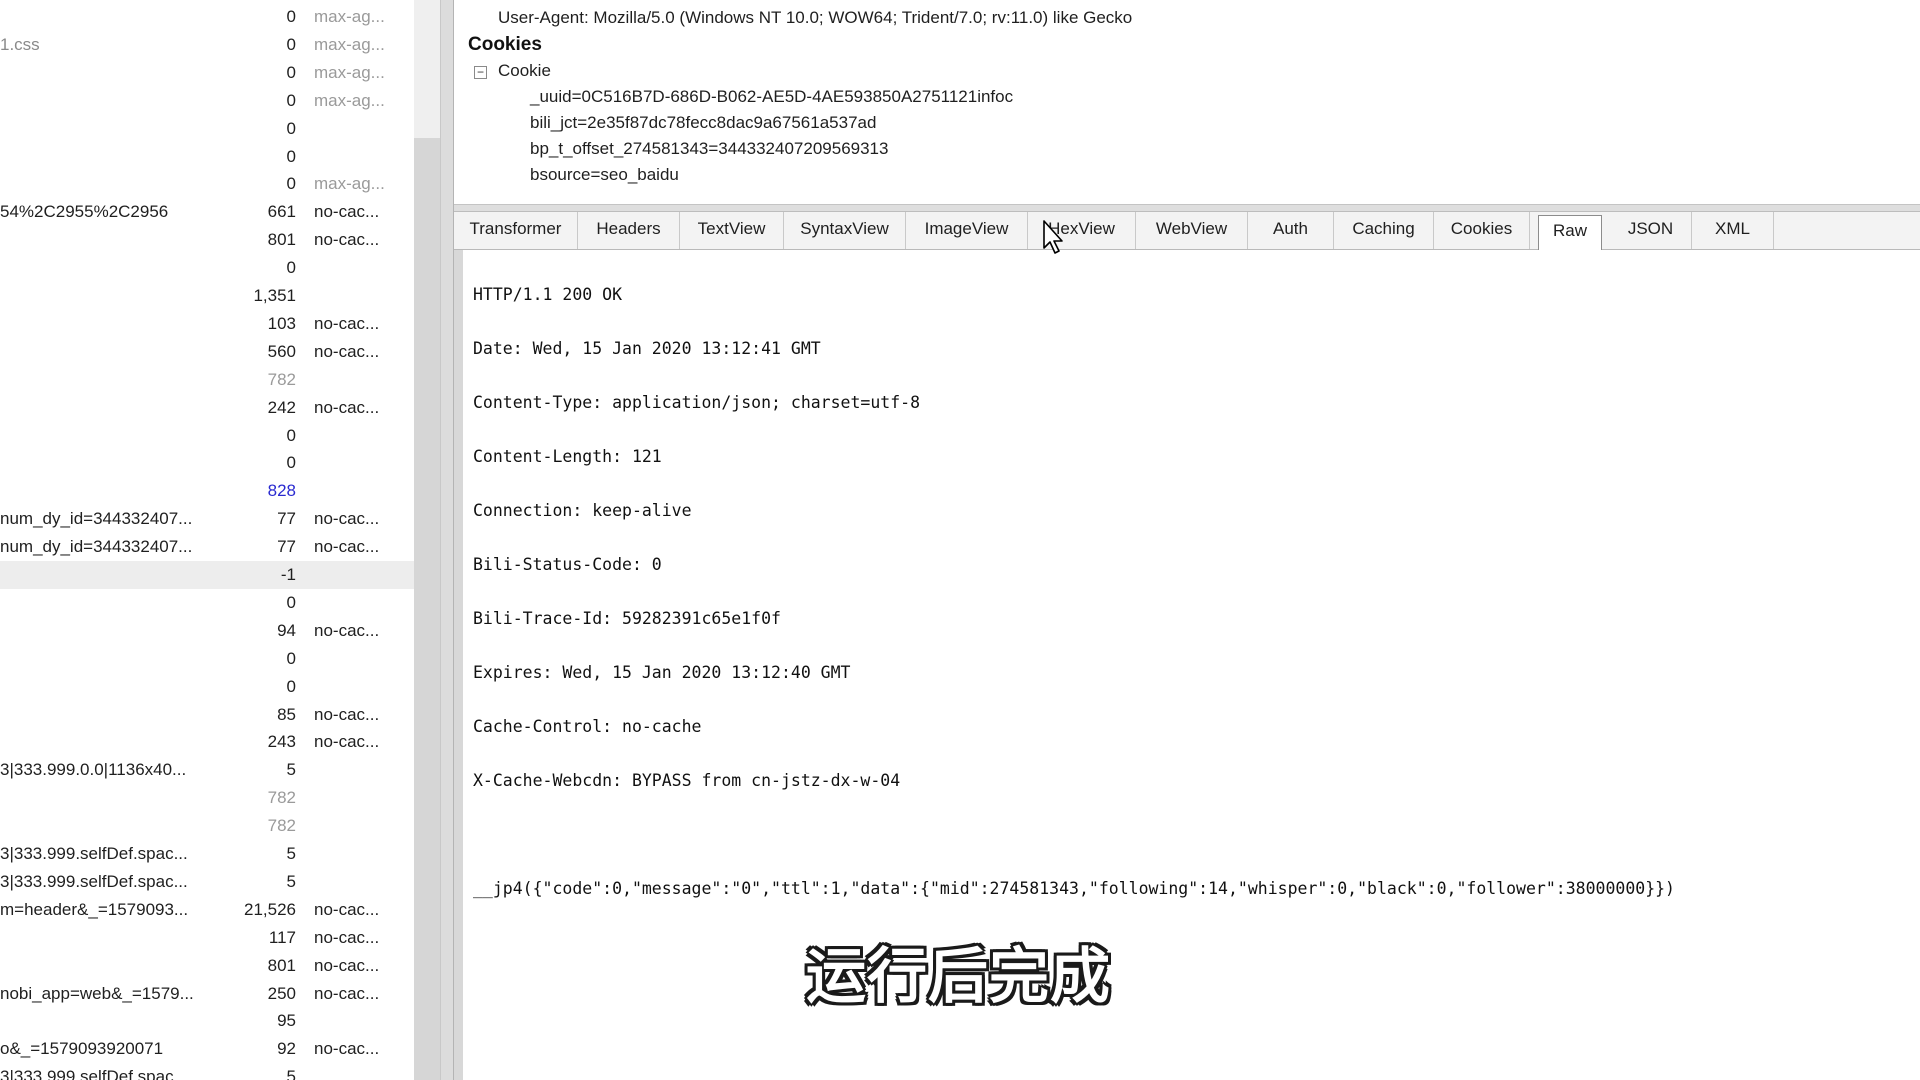  Describe the element at coordinates (207, 575) in the screenshot. I see `session-row: -1` at that location.